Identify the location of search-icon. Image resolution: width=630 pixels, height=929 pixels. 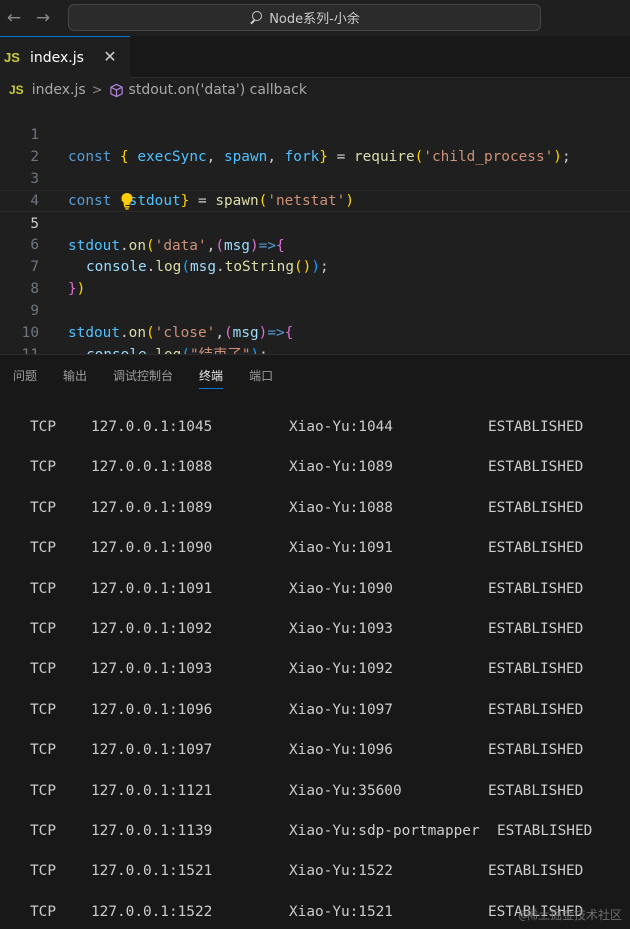
(256, 17).